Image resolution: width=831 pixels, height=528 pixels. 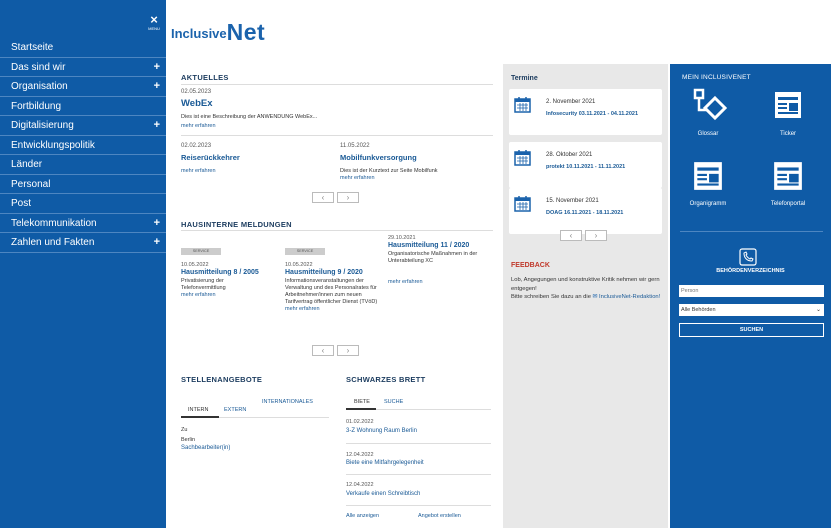 What do you see at coordinates (751, 330) in the screenshot?
I see `search-button: SUCHEN` at bounding box center [751, 330].